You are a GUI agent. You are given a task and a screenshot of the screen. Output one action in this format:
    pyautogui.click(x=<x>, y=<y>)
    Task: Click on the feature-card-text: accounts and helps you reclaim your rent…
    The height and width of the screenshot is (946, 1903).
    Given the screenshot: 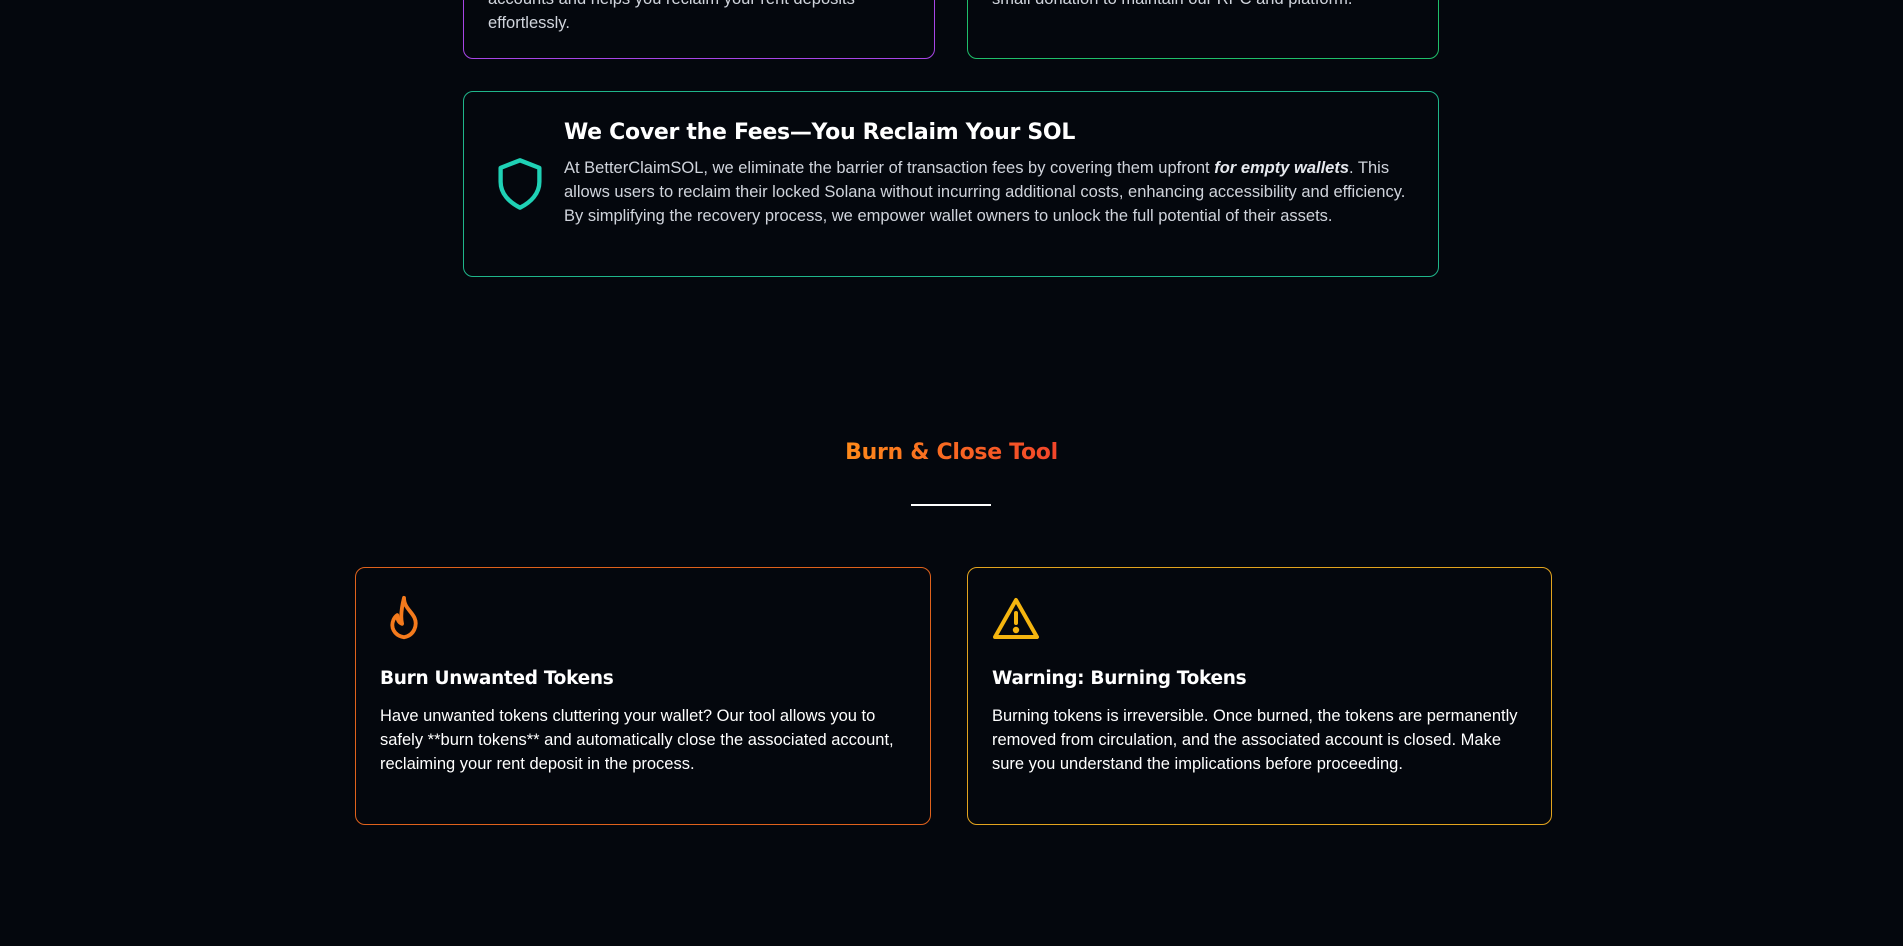 What is the action you would take?
    pyautogui.click(x=671, y=16)
    